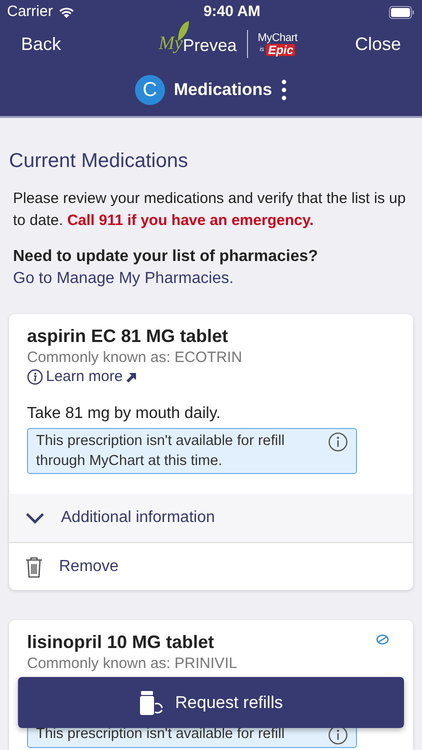  What do you see at coordinates (223, 90) in the screenshot?
I see `page-heading: Medications` at bounding box center [223, 90].